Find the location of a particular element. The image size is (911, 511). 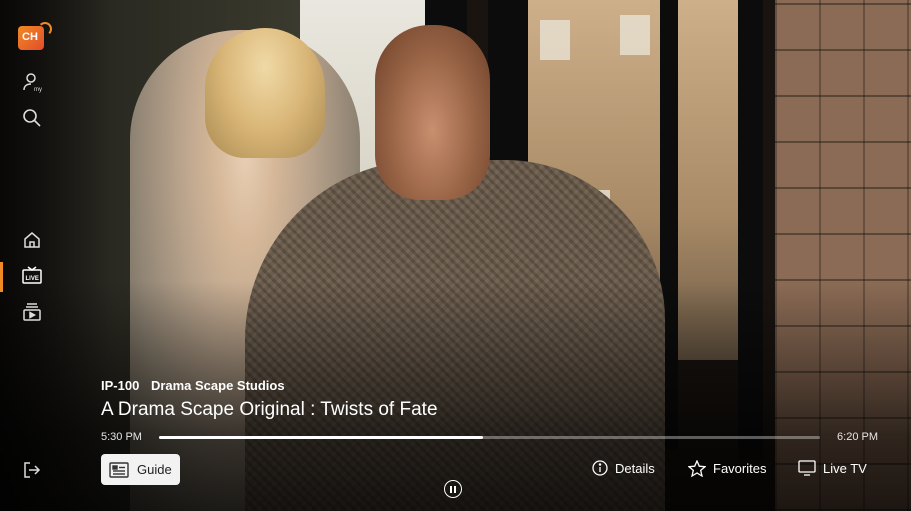

channel-name: Drama Scape Studios is located at coordinates (217, 385).